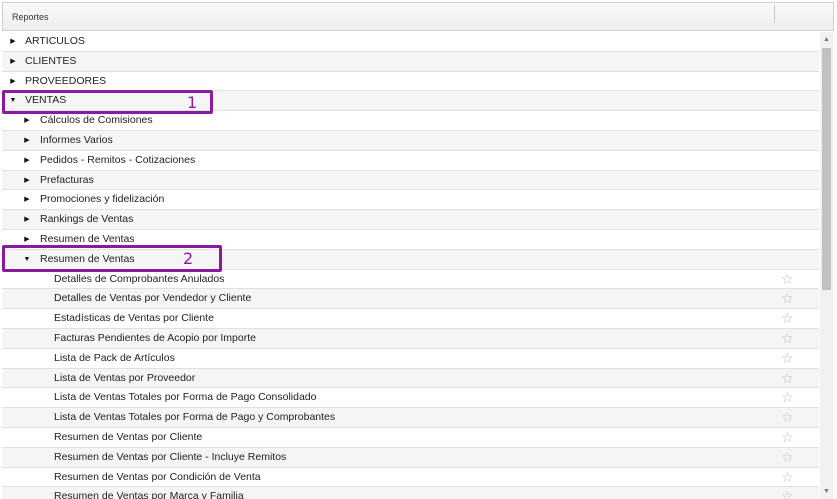  What do you see at coordinates (112, 258) in the screenshot?
I see `annotation-box-2: 2` at bounding box center [112, 258].